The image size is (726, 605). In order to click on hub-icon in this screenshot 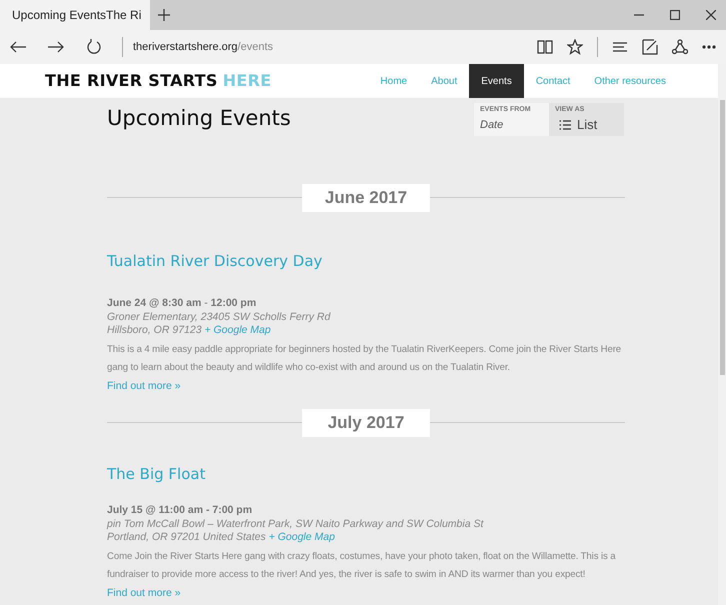, I will do `click(620, 47)`.